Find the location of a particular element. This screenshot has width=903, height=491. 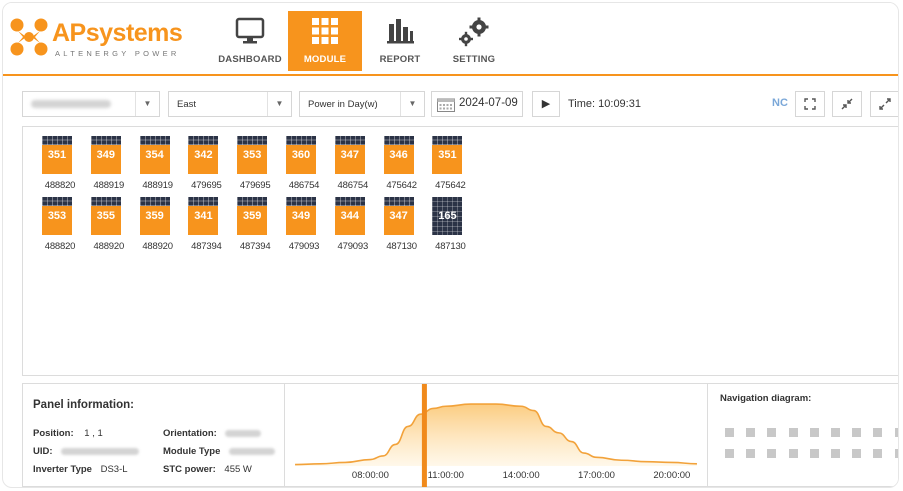

module-tile: 351 475642 is located at coordinates (449, 163).